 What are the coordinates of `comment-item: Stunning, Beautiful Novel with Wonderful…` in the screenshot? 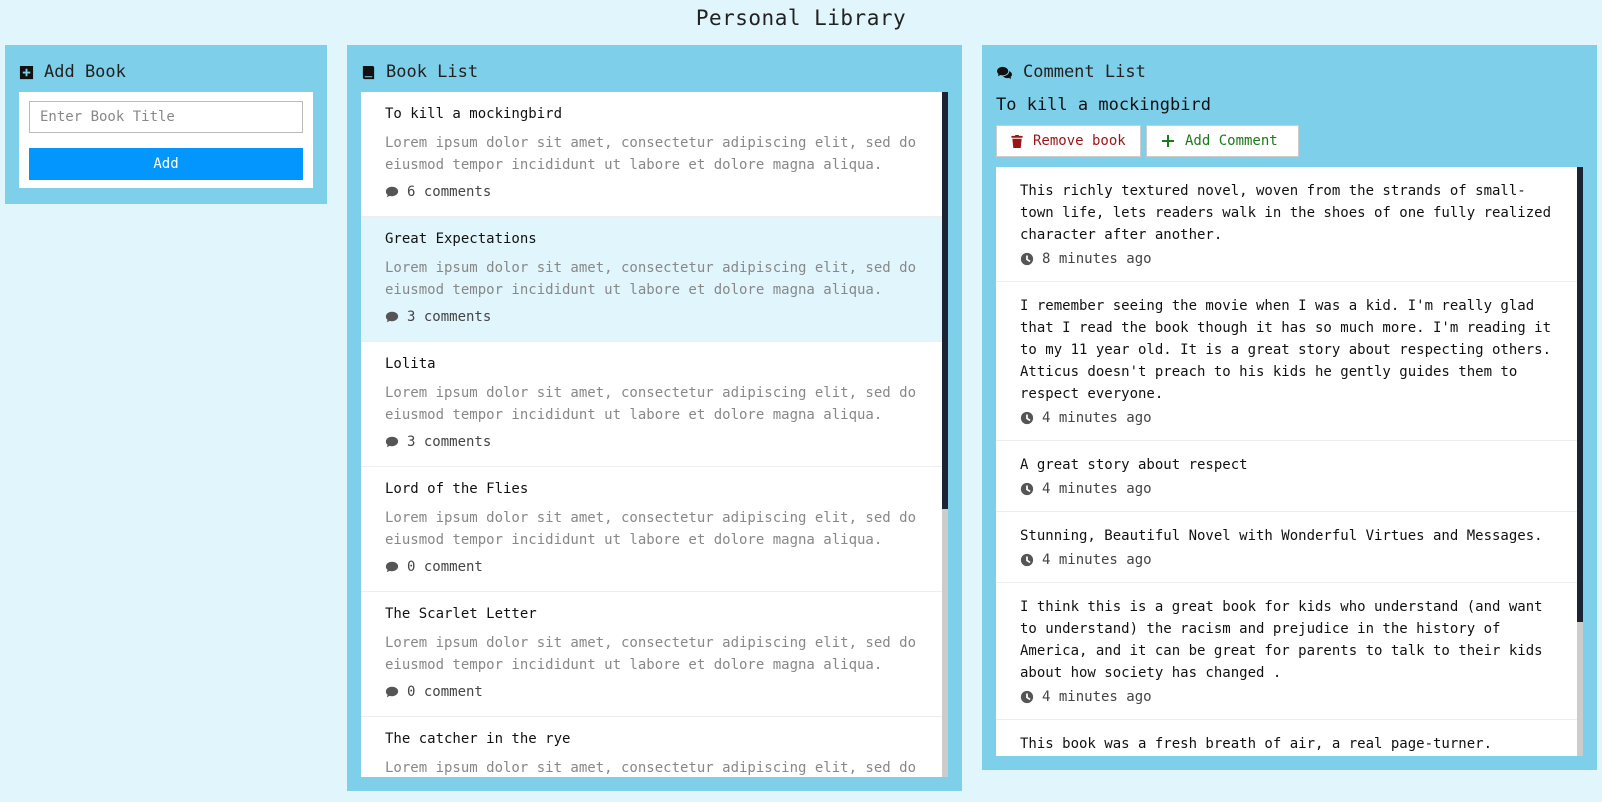 It's located at (1289, 547).